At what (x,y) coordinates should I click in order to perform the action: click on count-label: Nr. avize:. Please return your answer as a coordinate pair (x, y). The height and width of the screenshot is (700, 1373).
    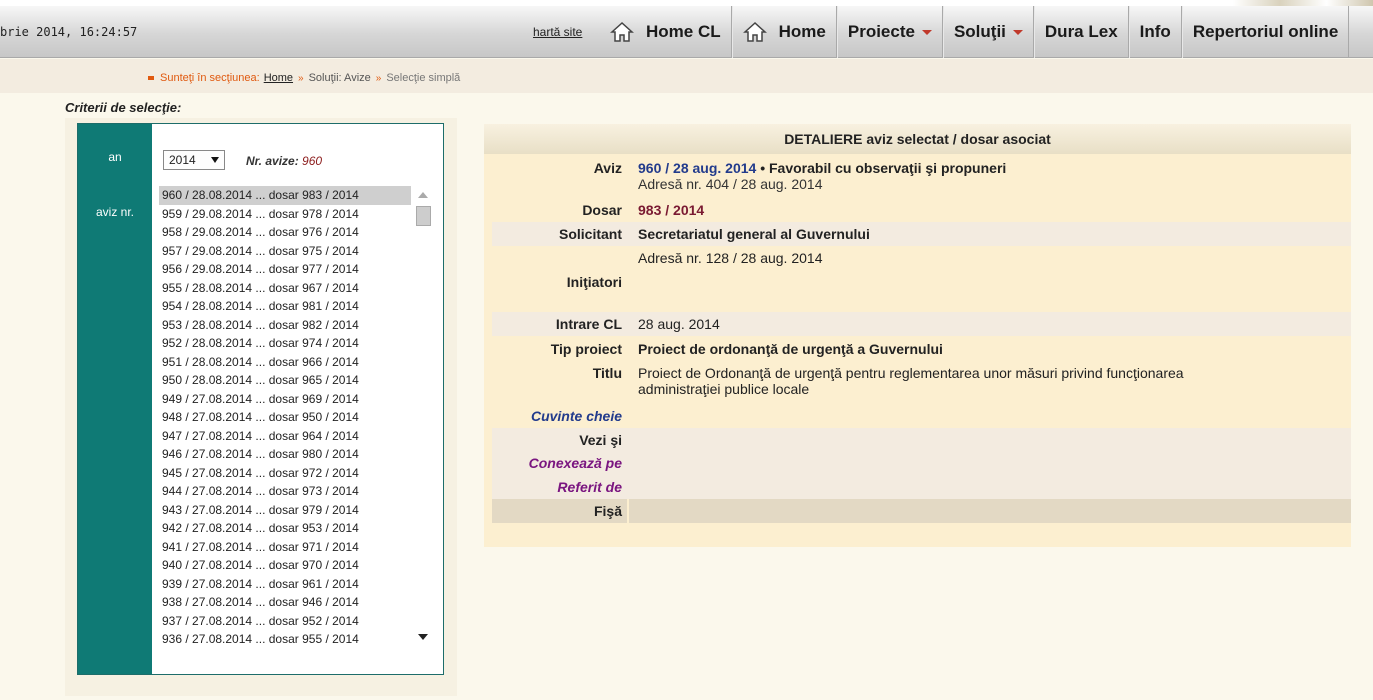
    Looking at the image, I should click on (272, 161).